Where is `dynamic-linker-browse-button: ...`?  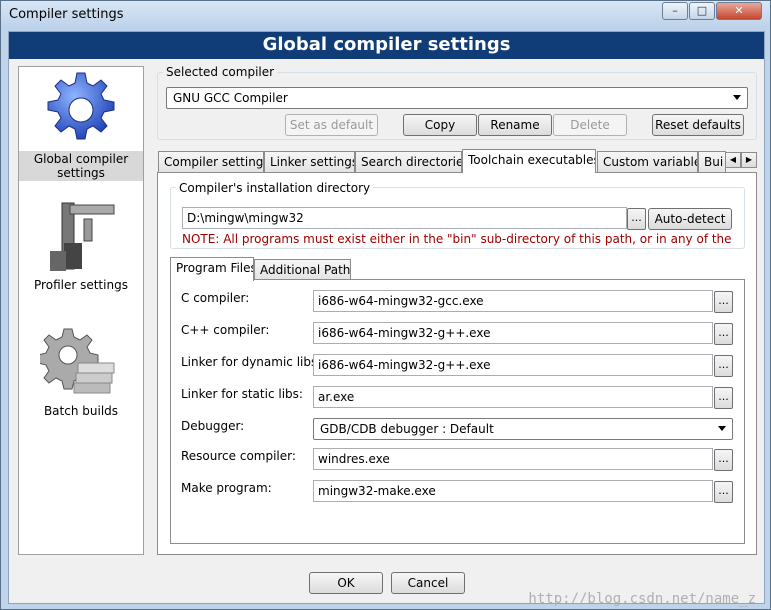 dynamic-linker-browse-button: ... is located at coordinates (723, 366).